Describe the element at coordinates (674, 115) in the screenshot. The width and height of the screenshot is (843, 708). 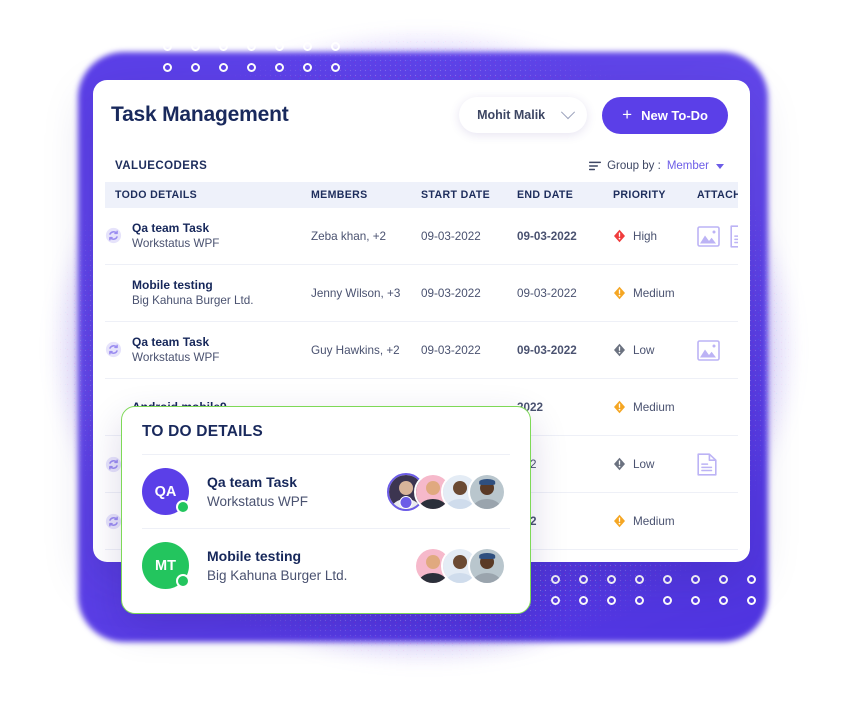
I see `new-todo-button-label: New To-Do` at that location.